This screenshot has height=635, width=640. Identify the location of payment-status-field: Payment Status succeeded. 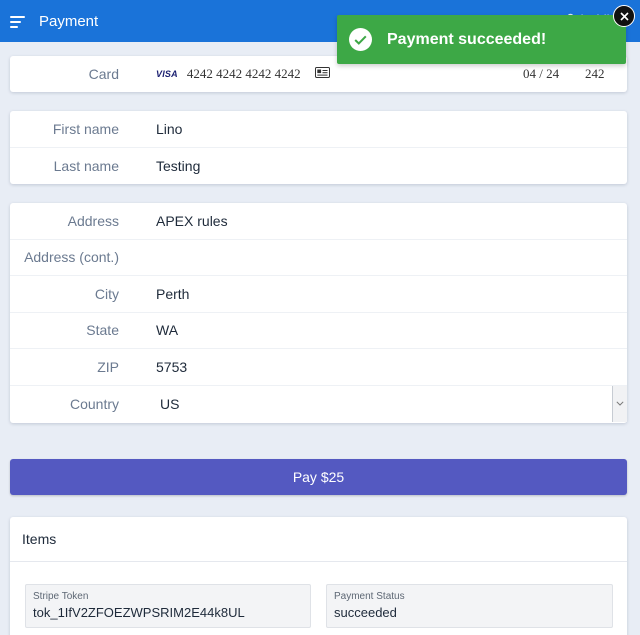
(469, 606).